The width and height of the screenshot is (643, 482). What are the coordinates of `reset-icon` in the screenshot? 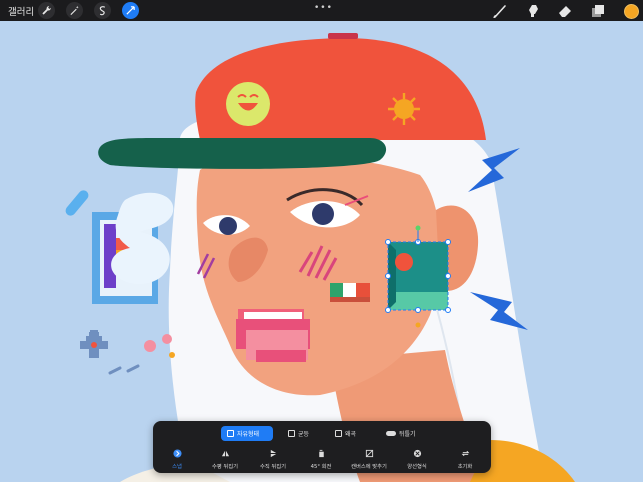 It's located at (465, 453).